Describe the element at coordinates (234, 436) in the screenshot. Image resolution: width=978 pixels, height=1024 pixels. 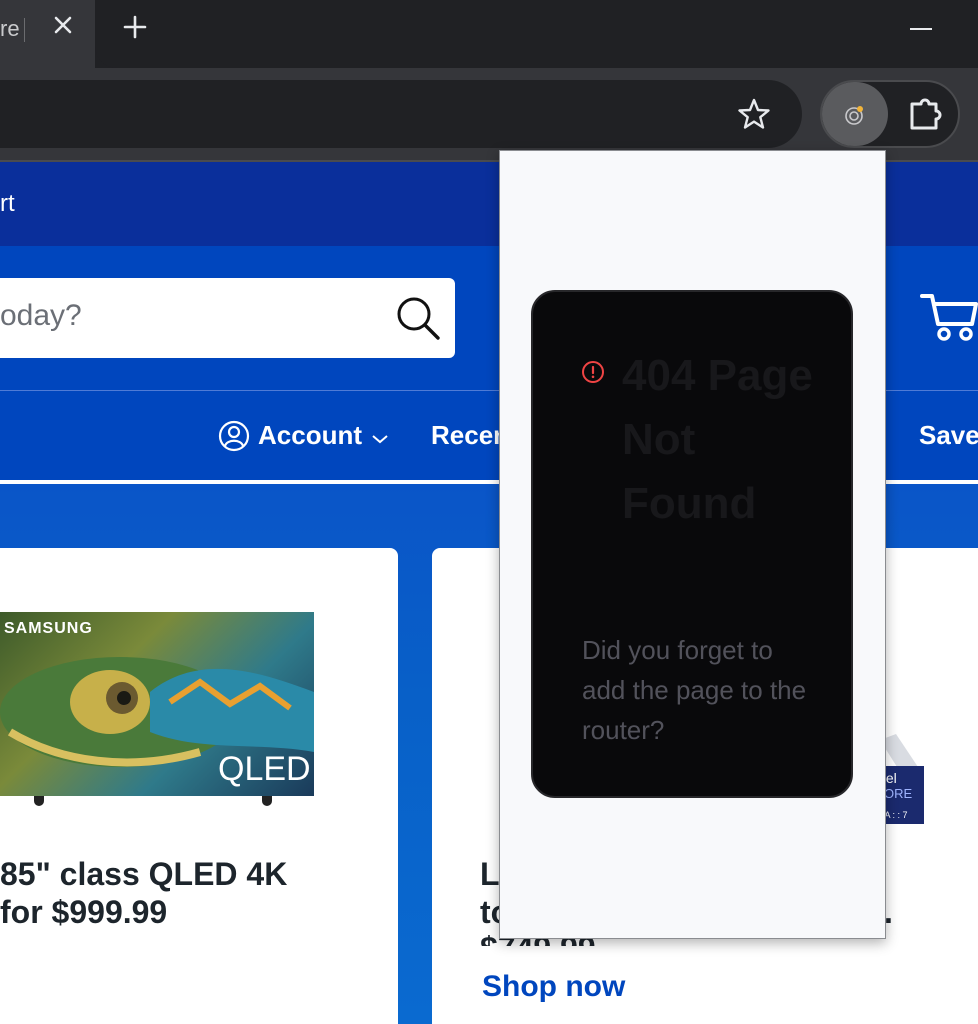
I see `user-icon` at that location.